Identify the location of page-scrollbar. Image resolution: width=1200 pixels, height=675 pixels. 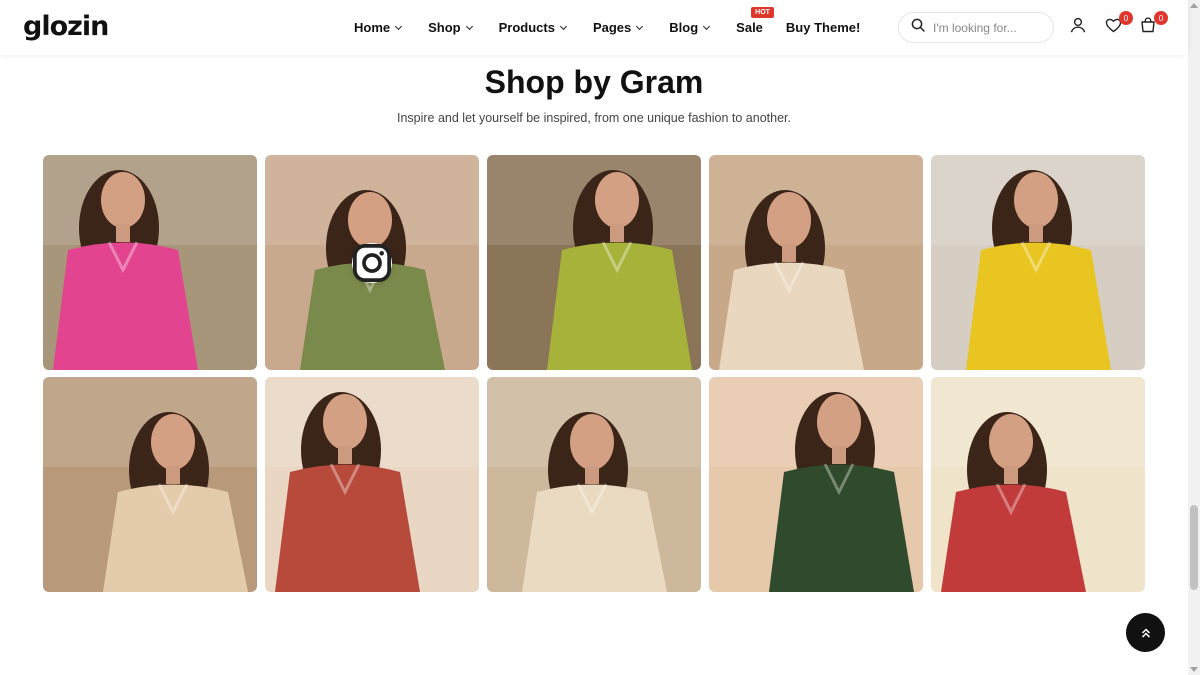
(1194, 337).